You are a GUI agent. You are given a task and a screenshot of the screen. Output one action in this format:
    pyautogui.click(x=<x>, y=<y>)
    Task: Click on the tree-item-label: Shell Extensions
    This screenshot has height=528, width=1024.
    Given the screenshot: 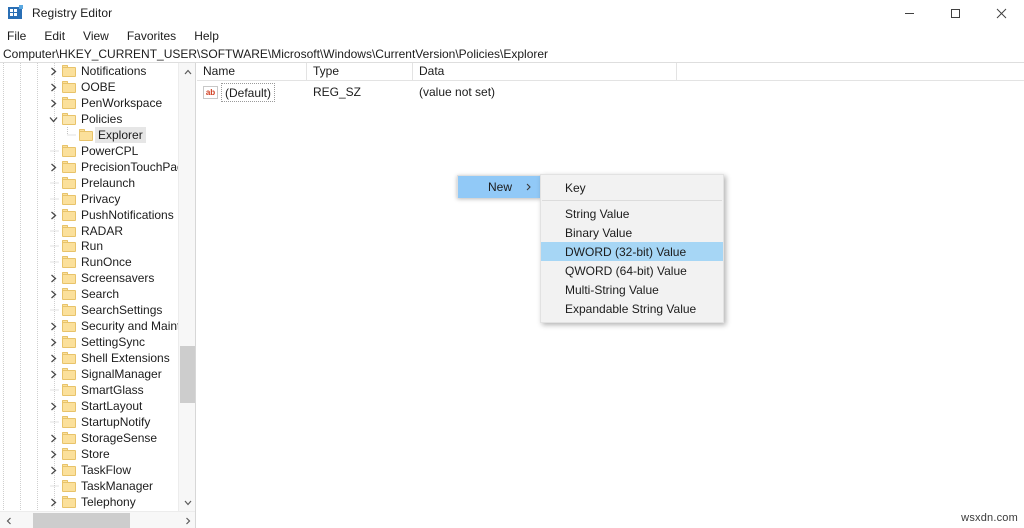 What is the action you would take?
    pyautogui.click(x=125, y=358)
    